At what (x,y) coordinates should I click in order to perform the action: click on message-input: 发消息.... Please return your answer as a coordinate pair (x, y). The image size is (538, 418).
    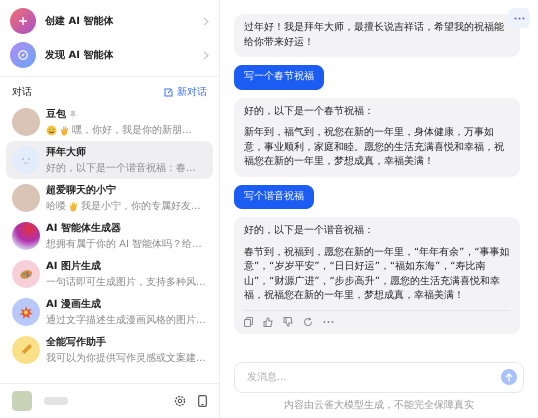
    Looking at the image, I should click on (379, 377).